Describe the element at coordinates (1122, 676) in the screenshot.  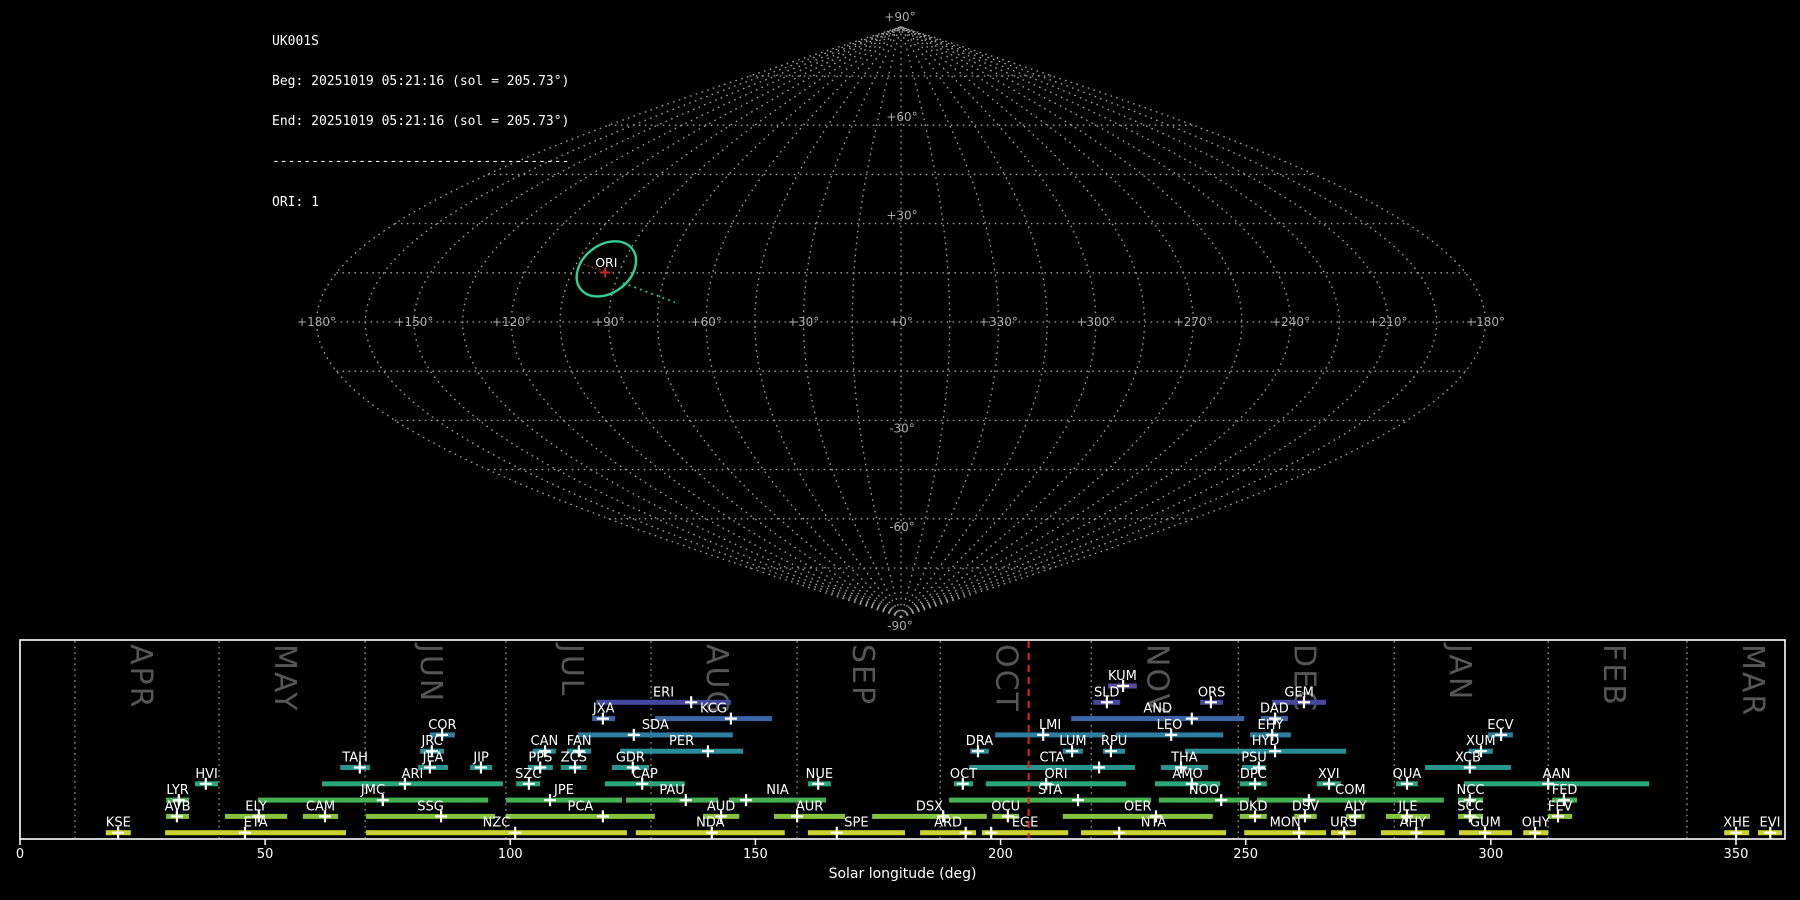
I see `shower-code-label: KUM` at that location.